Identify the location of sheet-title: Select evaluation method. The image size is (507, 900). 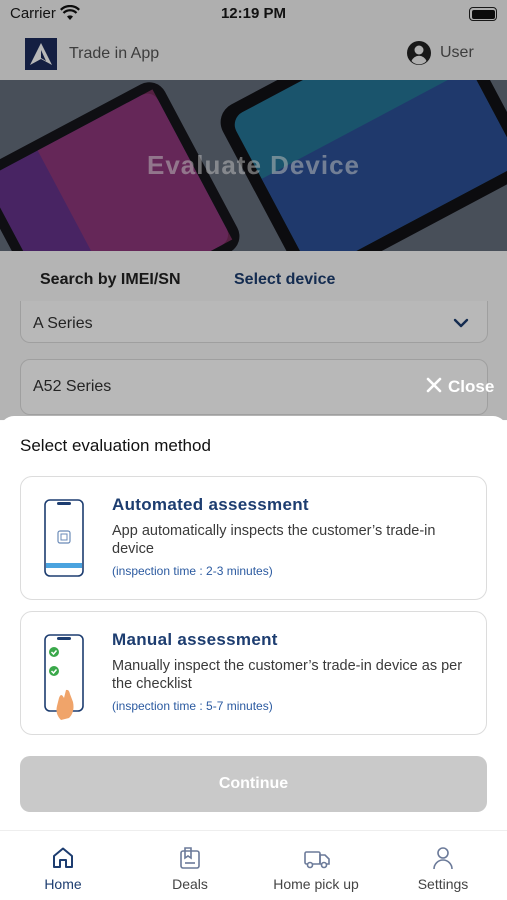
(115, 445).